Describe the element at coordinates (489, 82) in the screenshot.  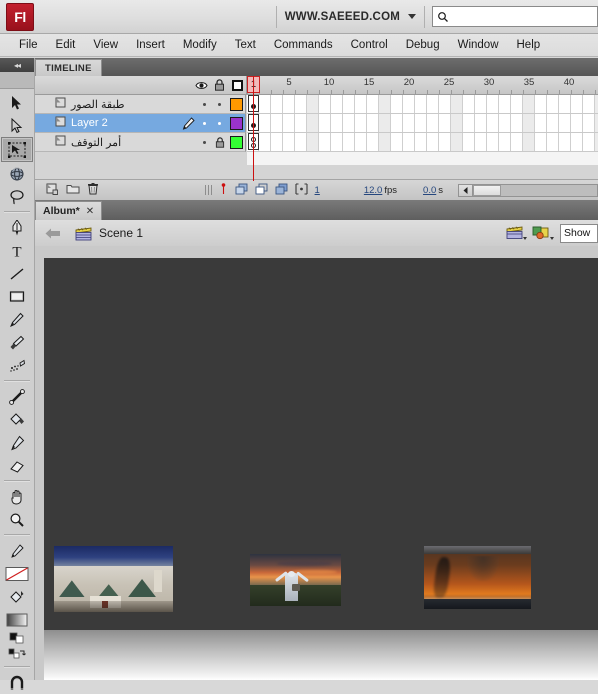
I see `ruler-tick: 30` at that location.